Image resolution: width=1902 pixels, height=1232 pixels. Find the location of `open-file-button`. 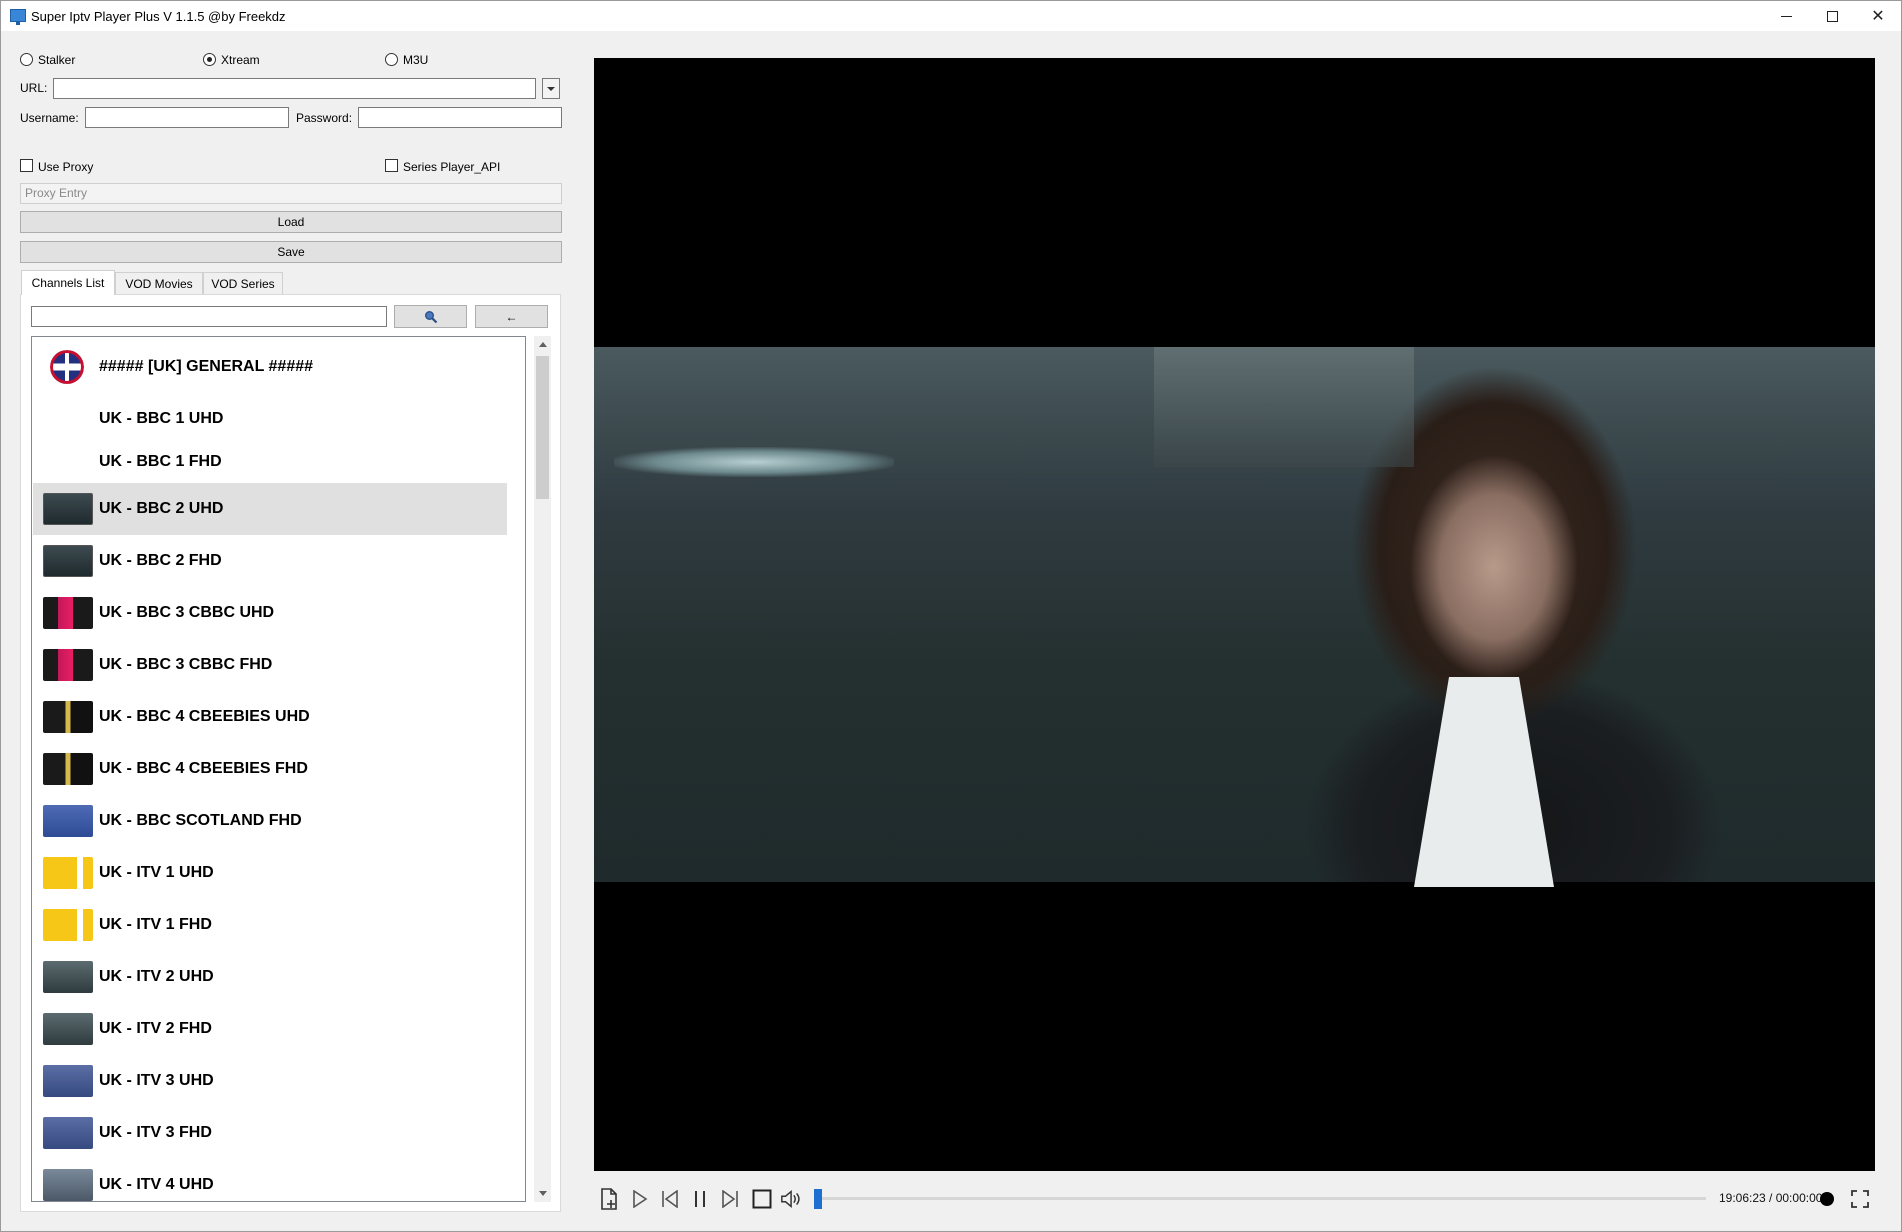

open-file-button is located at coordinates (609, 1199).